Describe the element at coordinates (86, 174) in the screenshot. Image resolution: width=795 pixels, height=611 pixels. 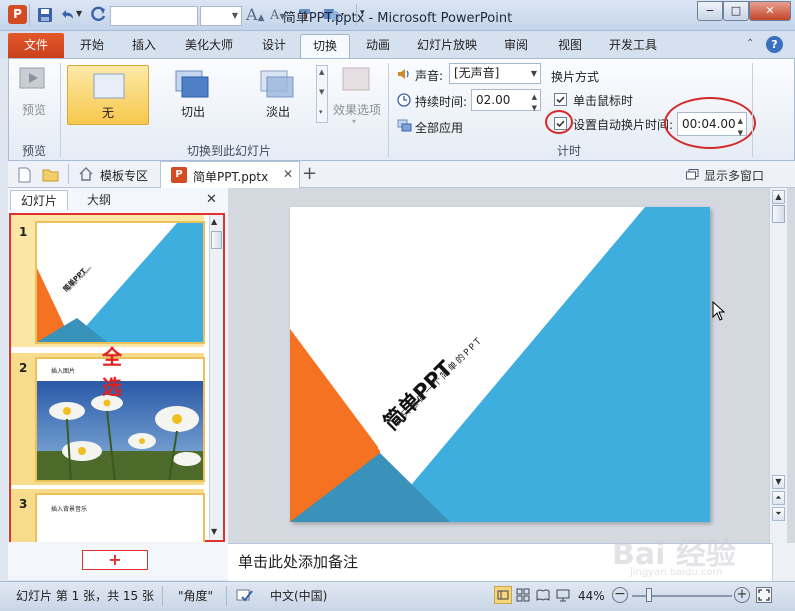
I see `home-icon` at that location.